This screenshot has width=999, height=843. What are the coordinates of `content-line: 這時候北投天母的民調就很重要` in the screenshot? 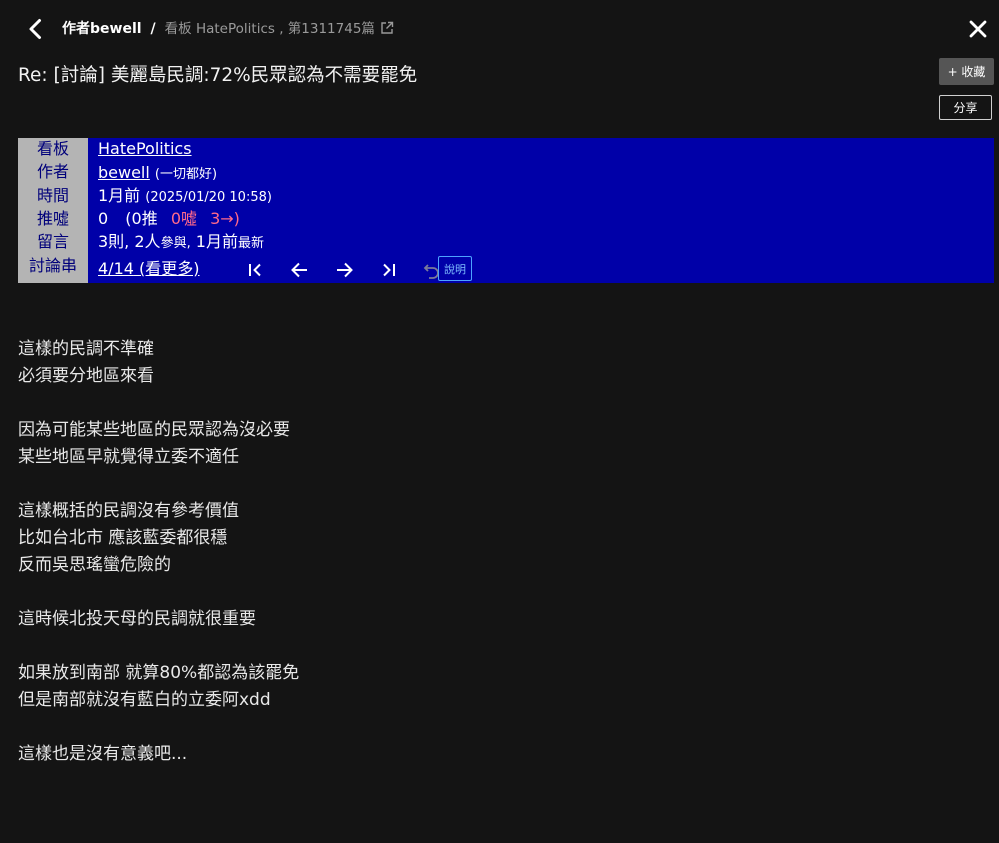 It's located at (137, 619).